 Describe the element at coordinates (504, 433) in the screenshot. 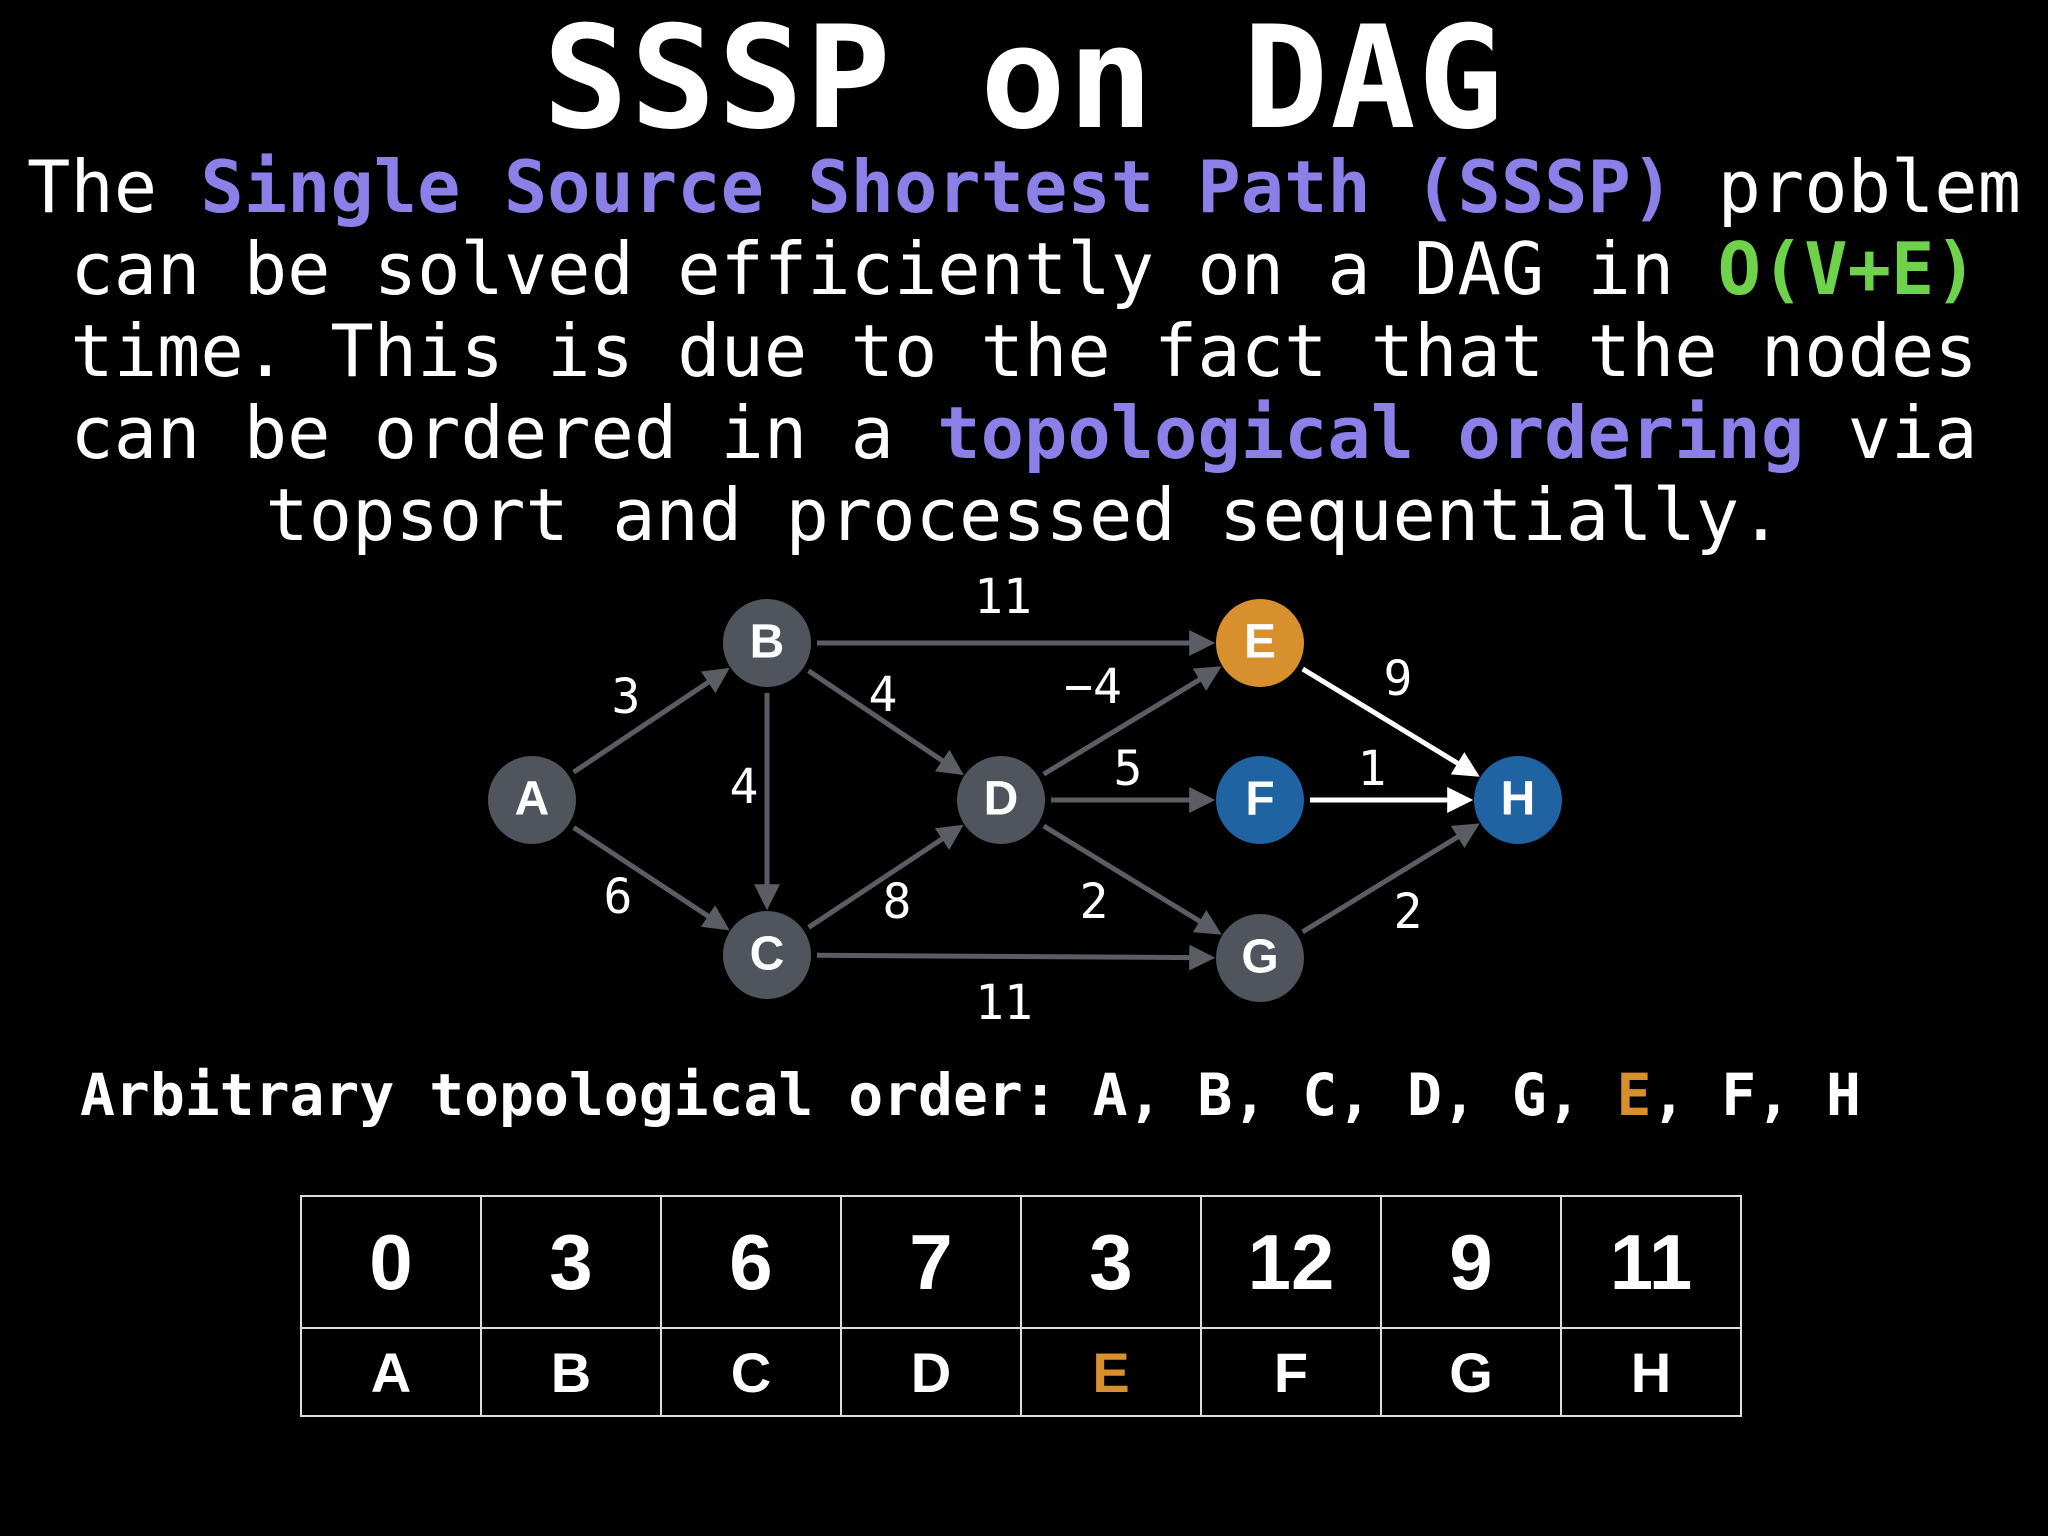

I see `text: can be ordered in a` at that location.